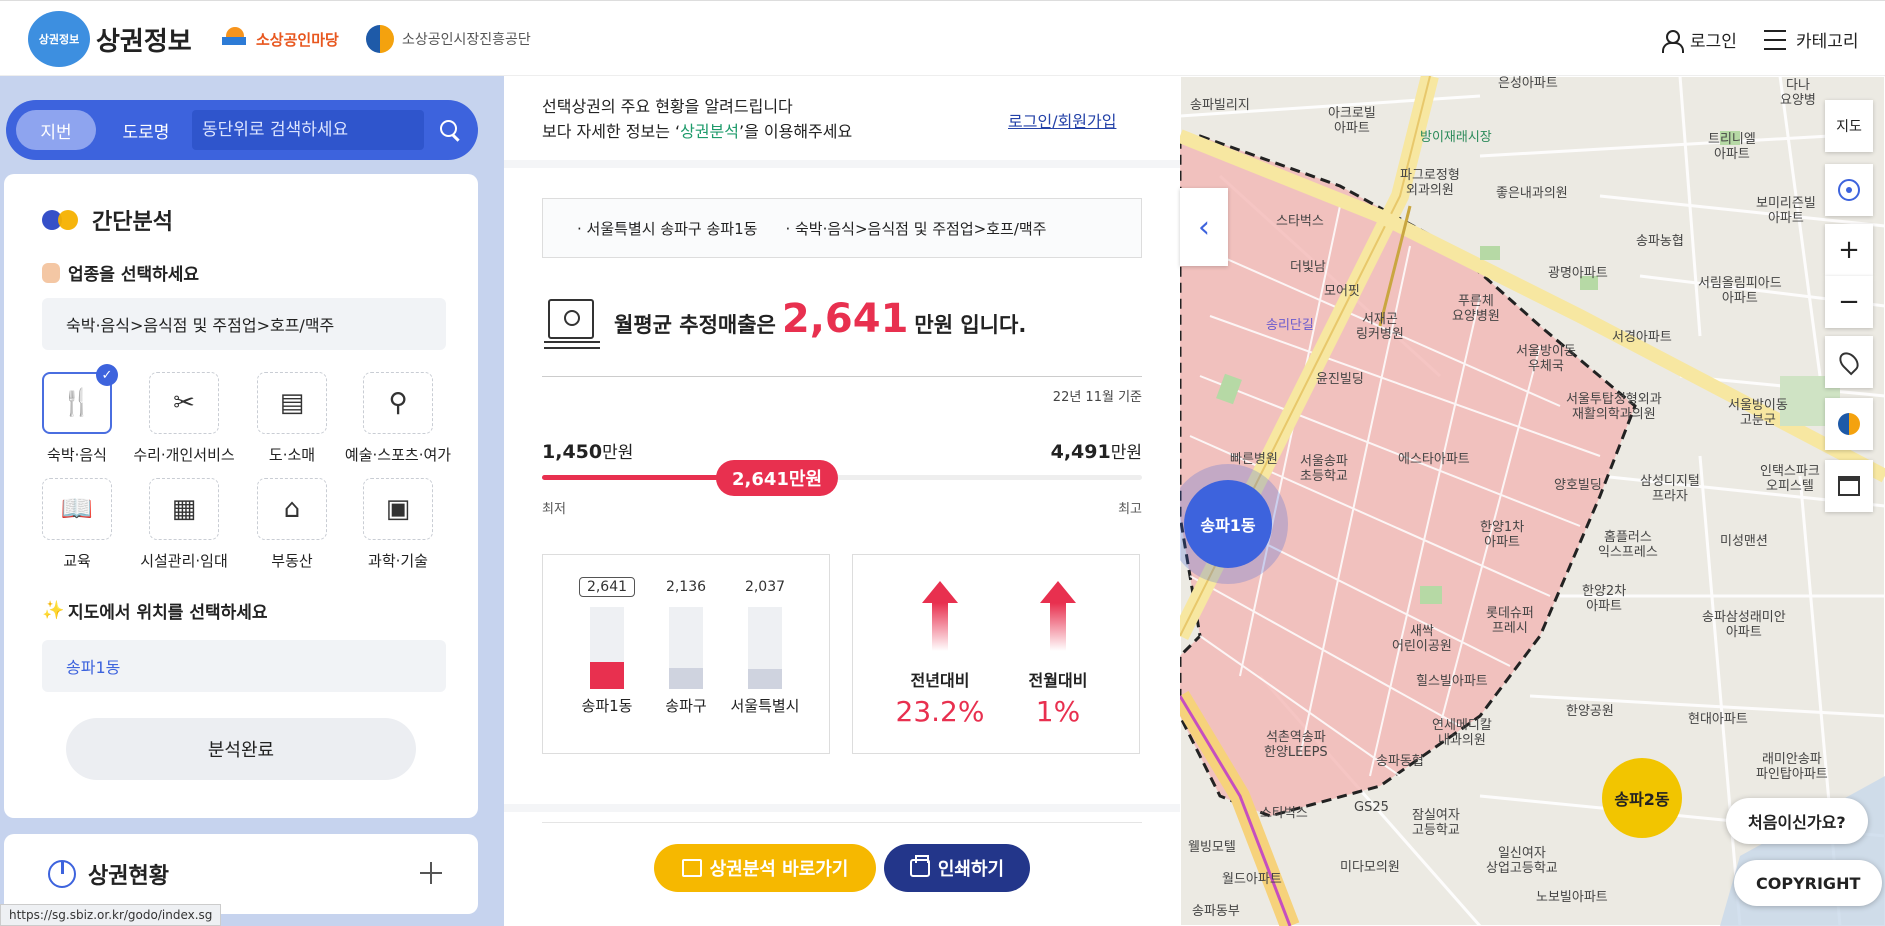  I want to click on header-login-button: 로그인, so click(1698, 40).